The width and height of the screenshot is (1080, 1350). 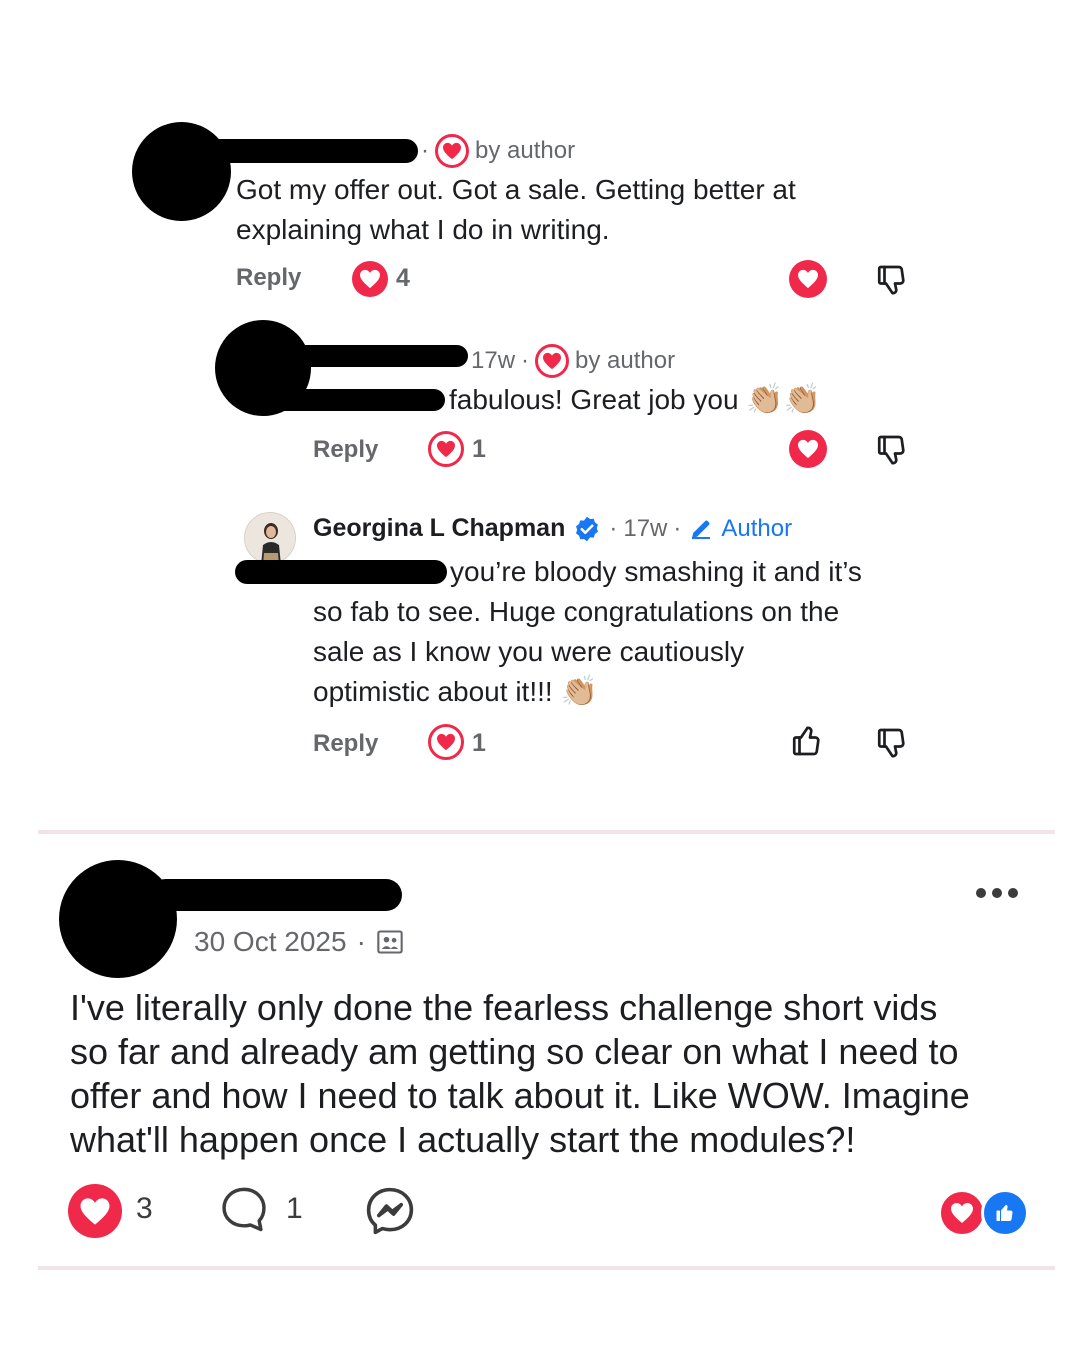 I want to click on clap-emoji: 👏🏼👏🏼, so click(x=784, y=399).